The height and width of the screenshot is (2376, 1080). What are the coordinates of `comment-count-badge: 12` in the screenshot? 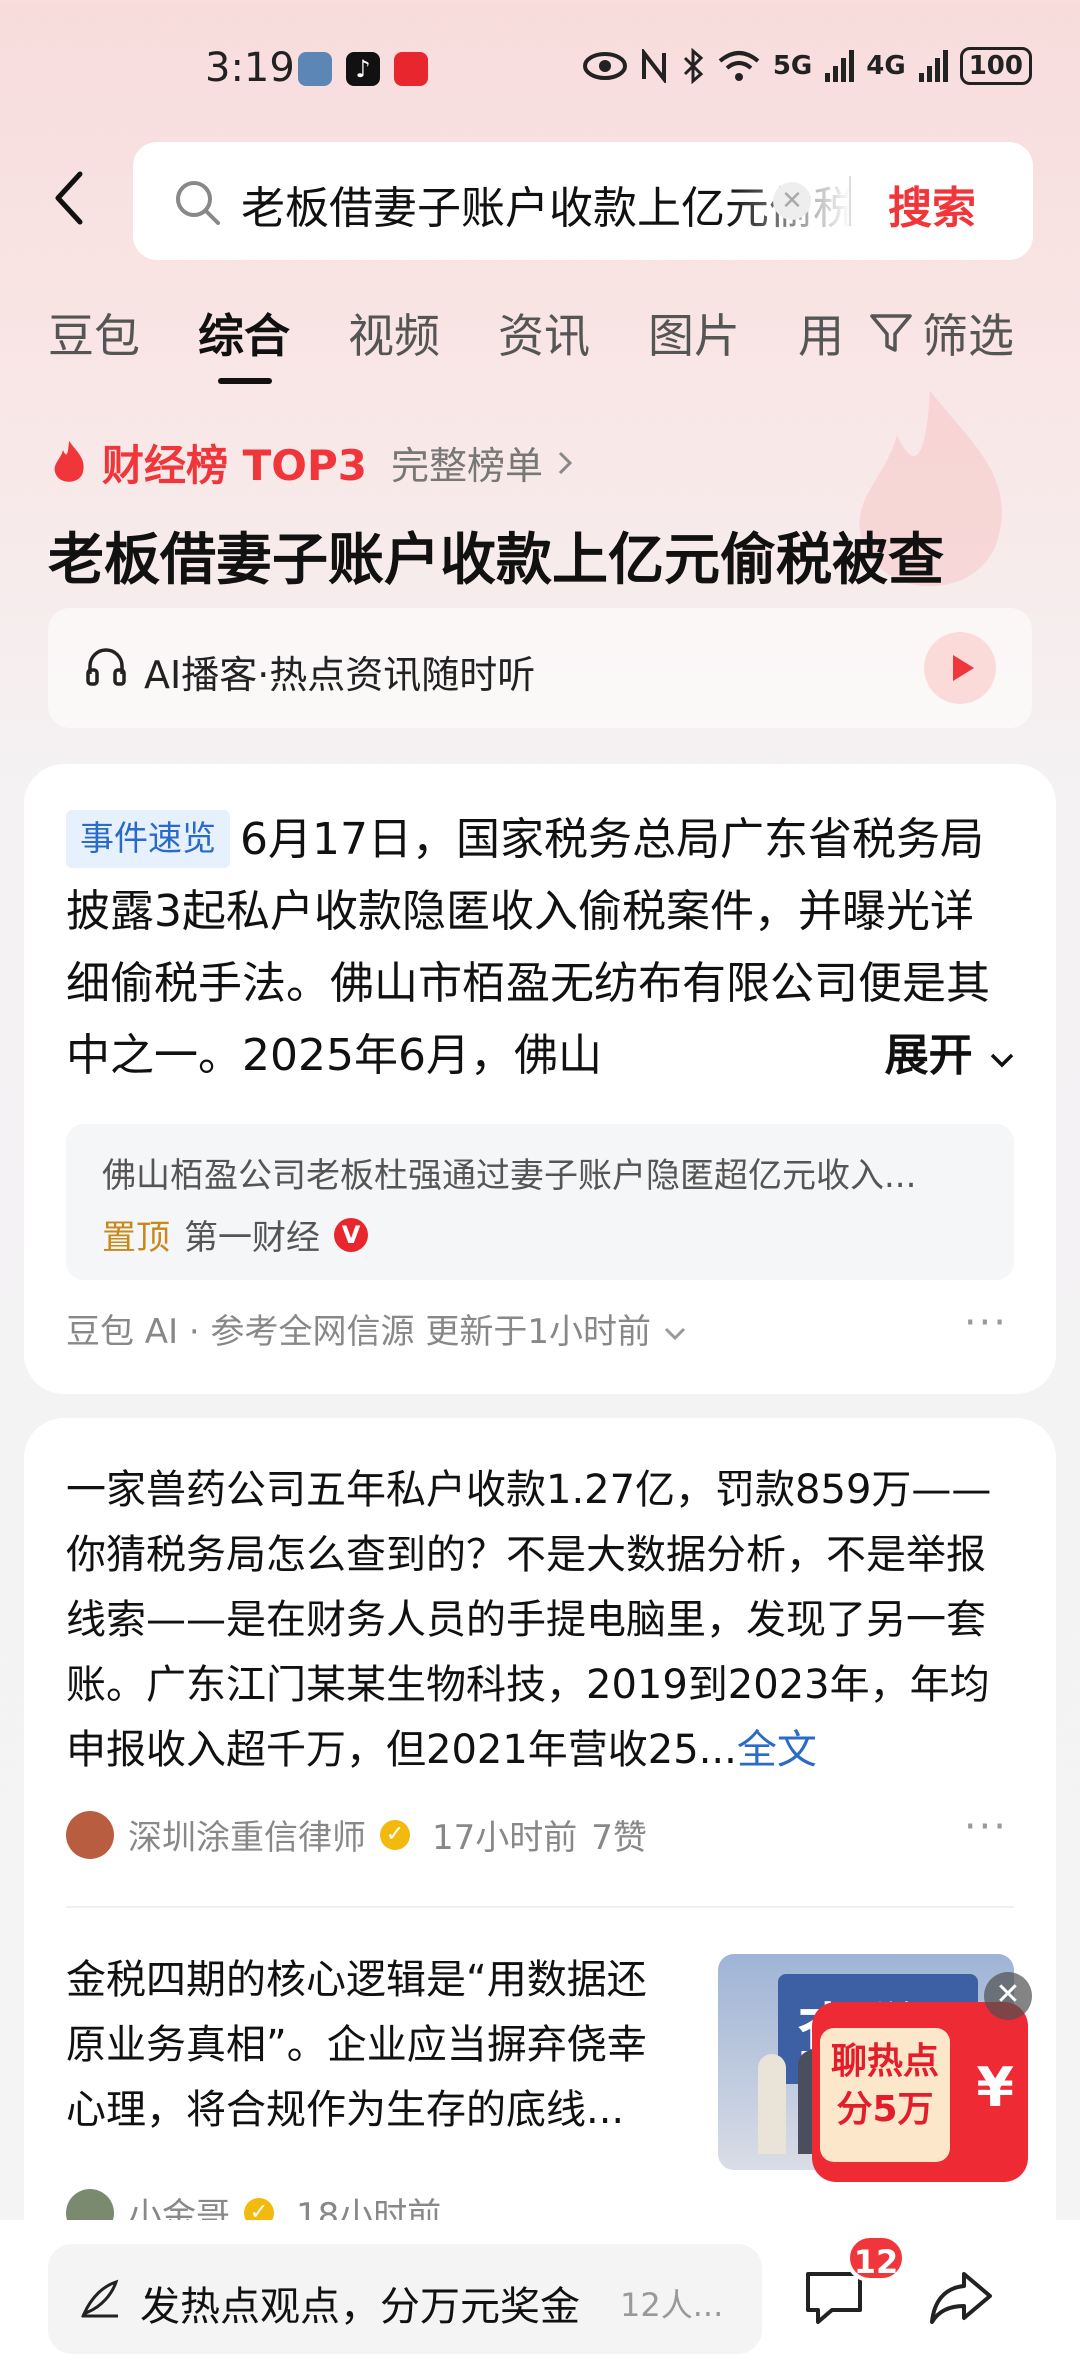 It's located at (876, 2258).